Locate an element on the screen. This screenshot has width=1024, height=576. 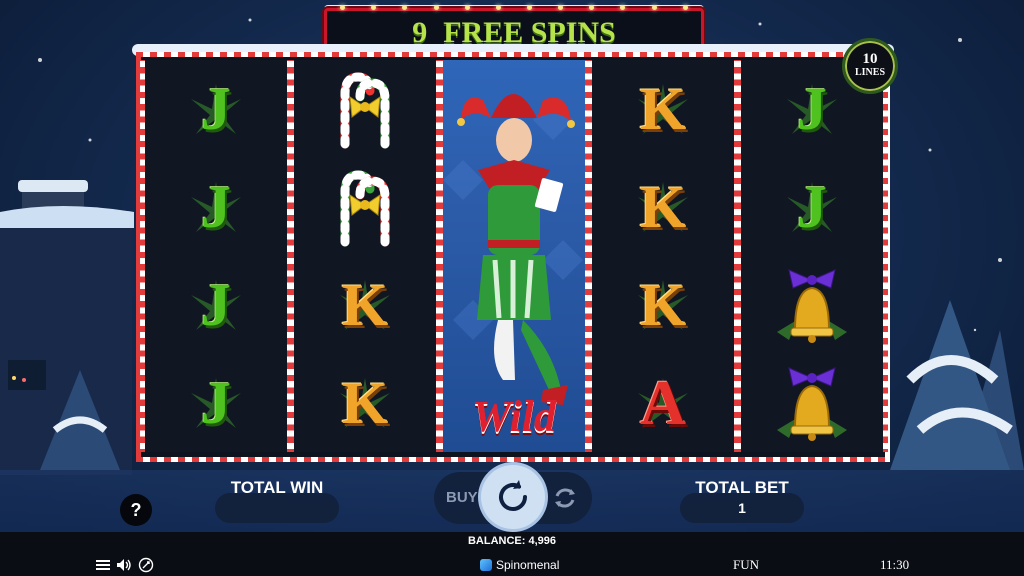
play-mode: FUN is located at coordinates (746, 564).